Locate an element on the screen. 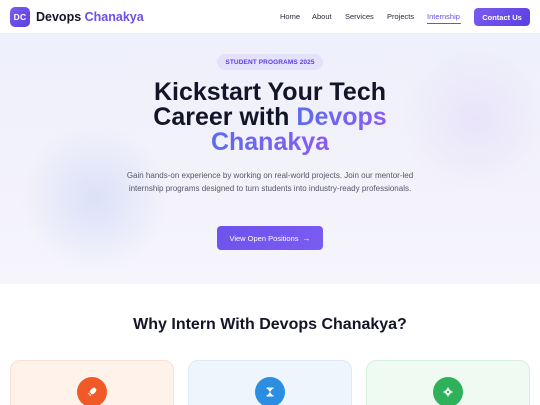  cta-label: View Open Positions is located at coordinates (264, 238).